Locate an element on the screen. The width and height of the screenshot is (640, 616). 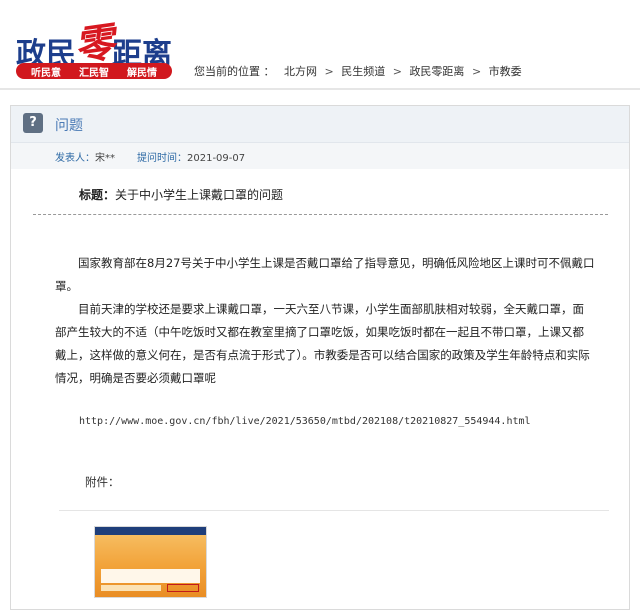
question-meta: 发表人：宋** 提问时间：2021-09-07 is located at coordinates (320, 156).